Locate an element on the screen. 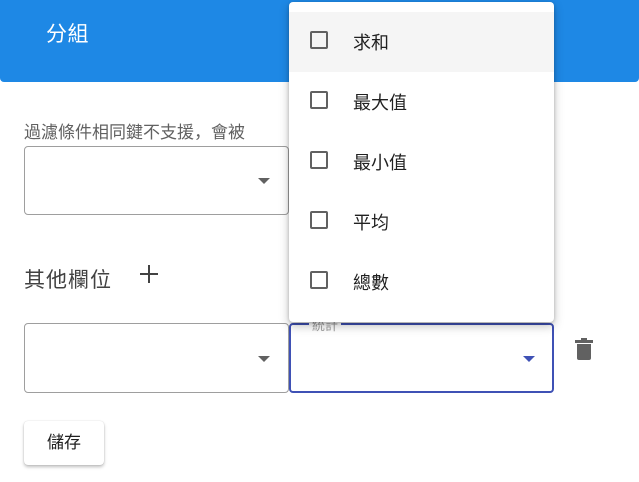 The width and height of the screenshot is (639, 482). stat-select: 統計 is located at coordinates (421, 354).